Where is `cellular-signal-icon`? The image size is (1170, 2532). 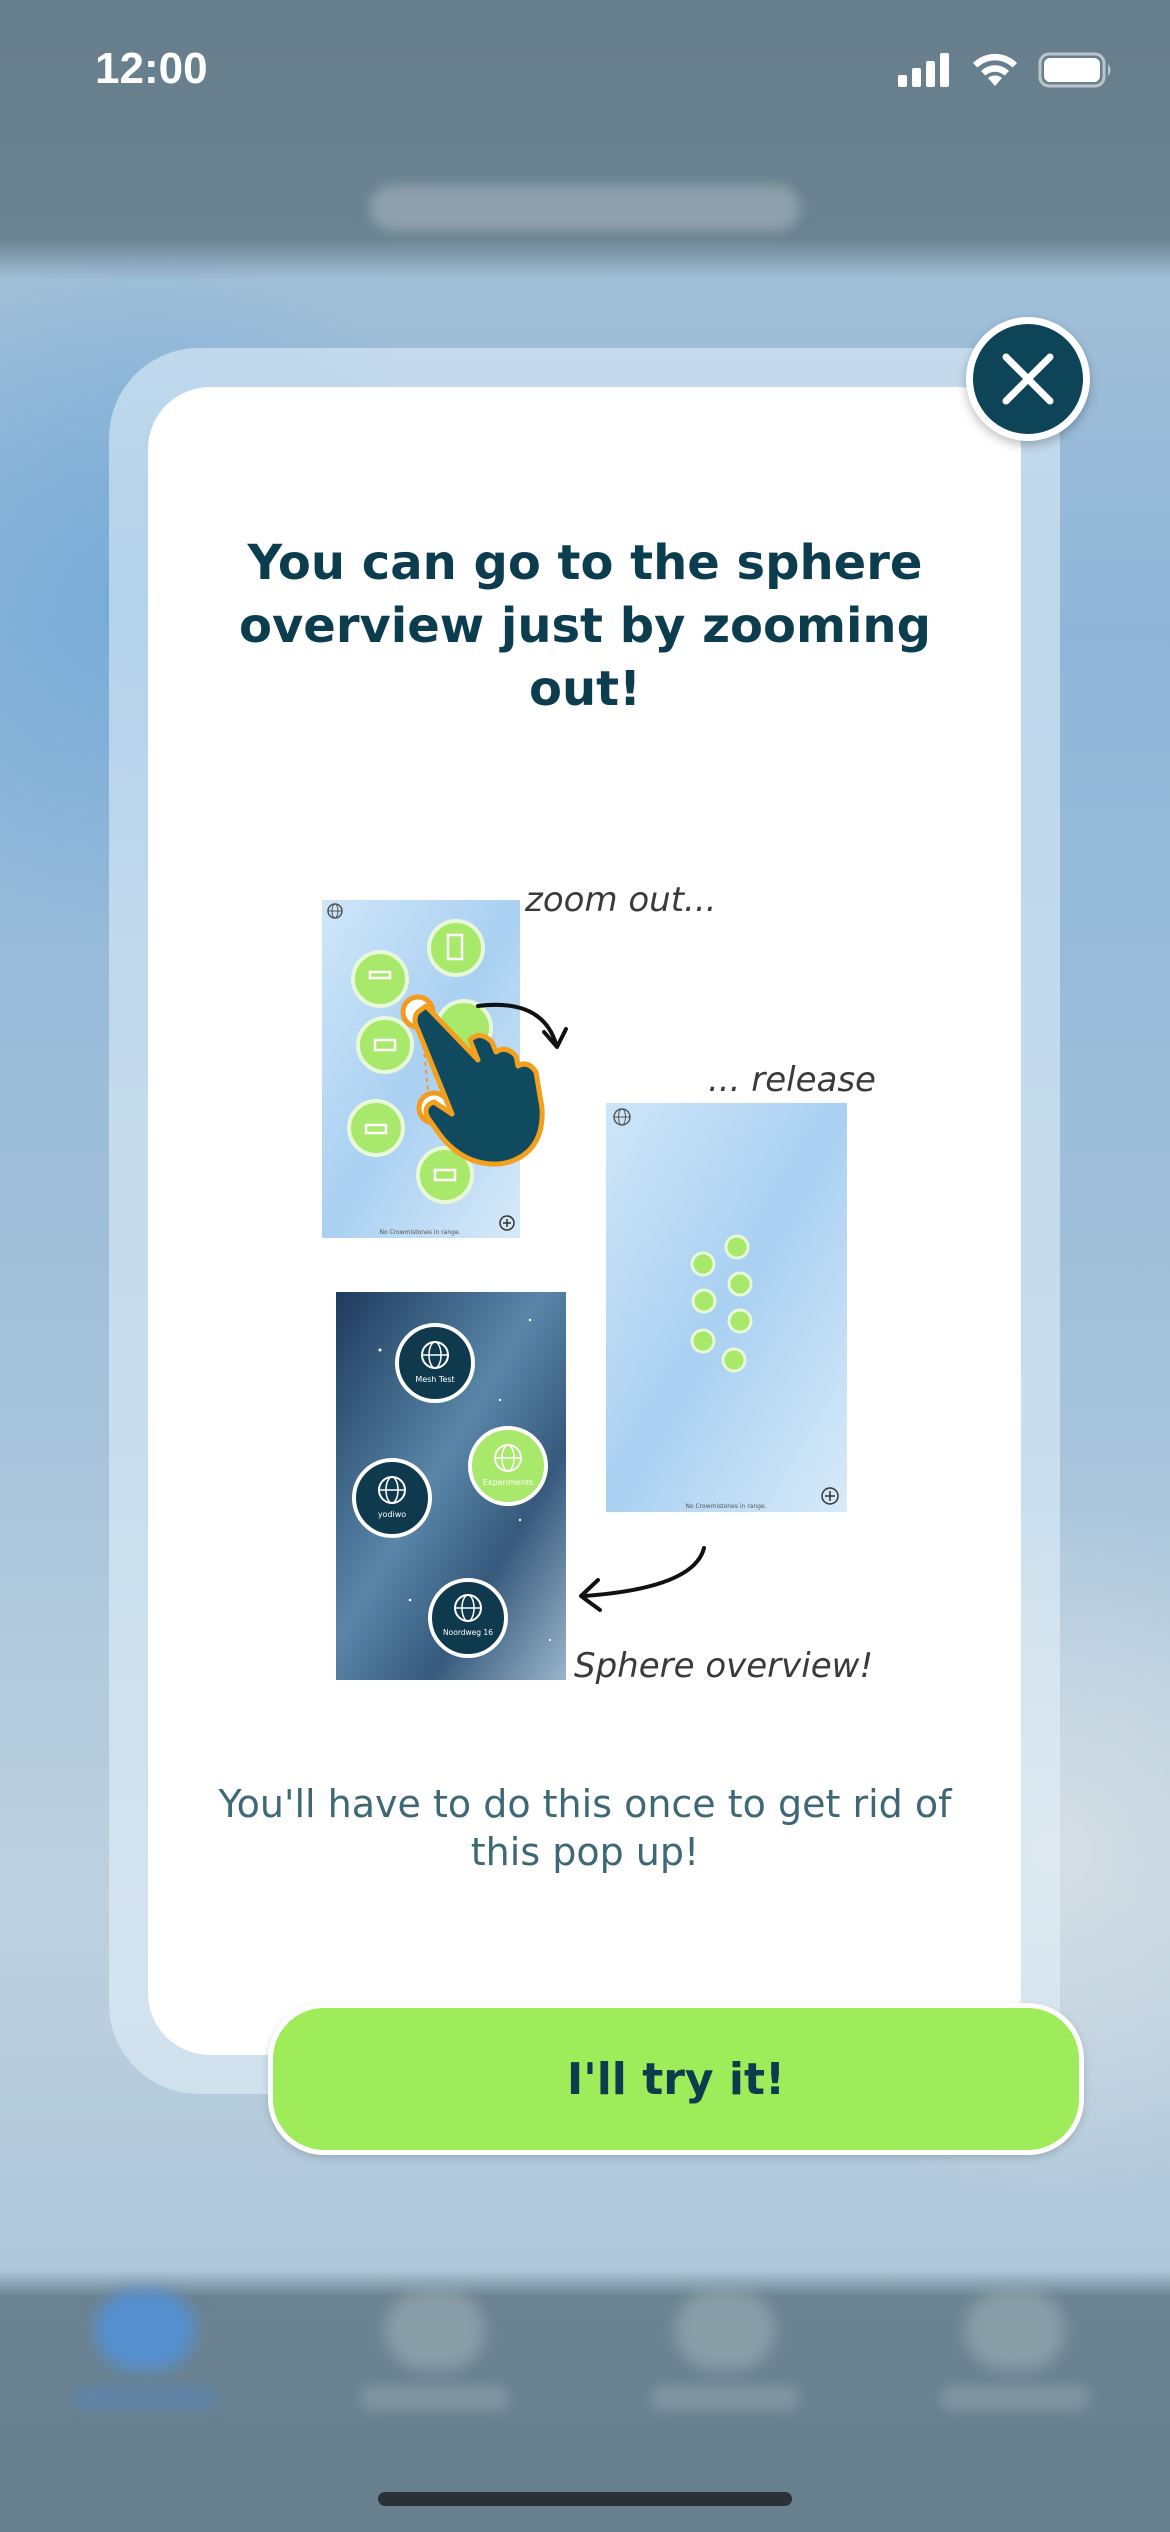
cellular-signal-icon is located at coordinates (923, 70).